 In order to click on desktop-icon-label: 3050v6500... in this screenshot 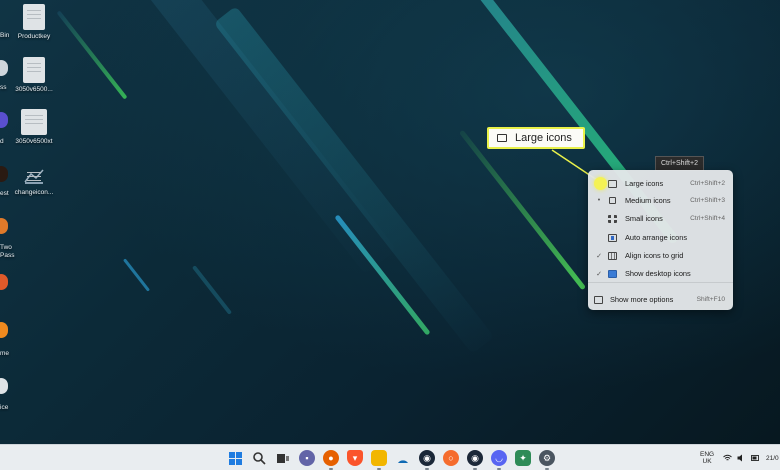, I will do `click(34, 89)`.